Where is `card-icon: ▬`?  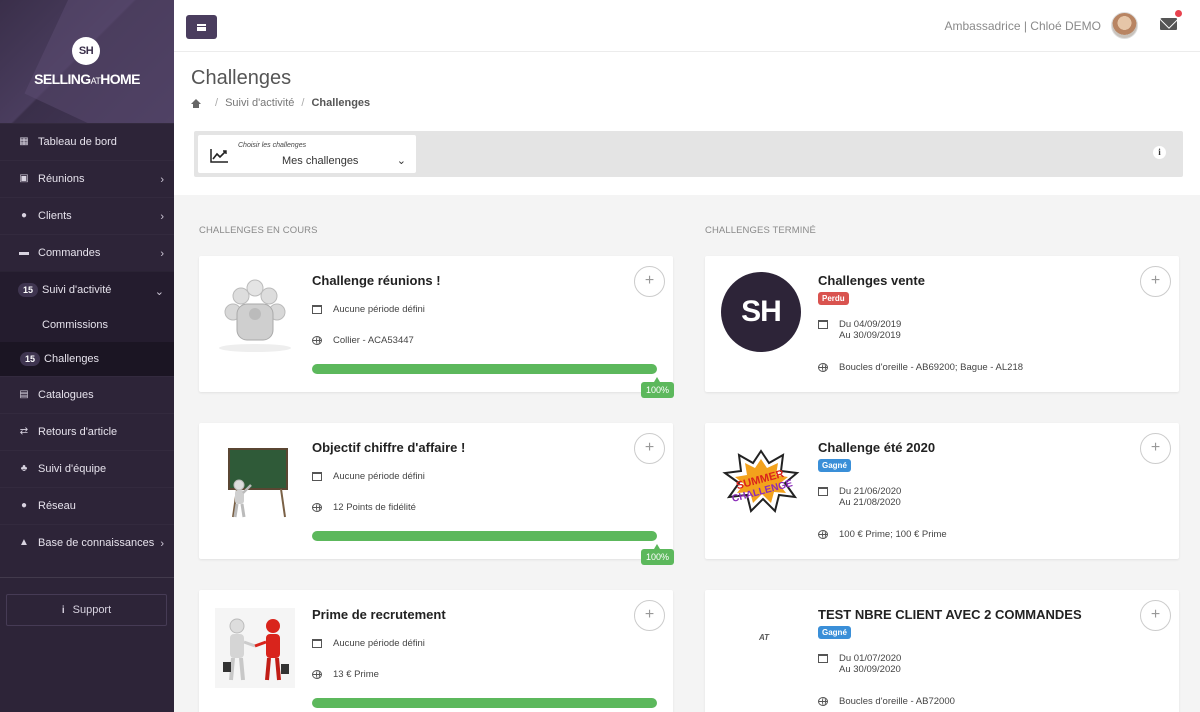
card-icon: ▬ is located at coordinates (24, 252).